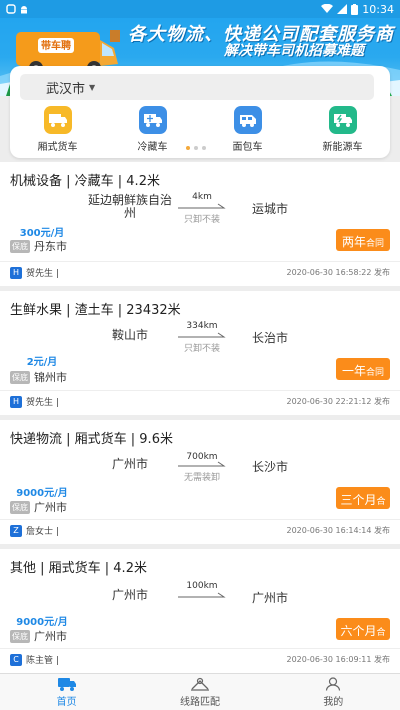  What do you see at coordinates (50, 507) in the screenshot?
I see `origin-city: 广州市` at bounding box center [50, 507].